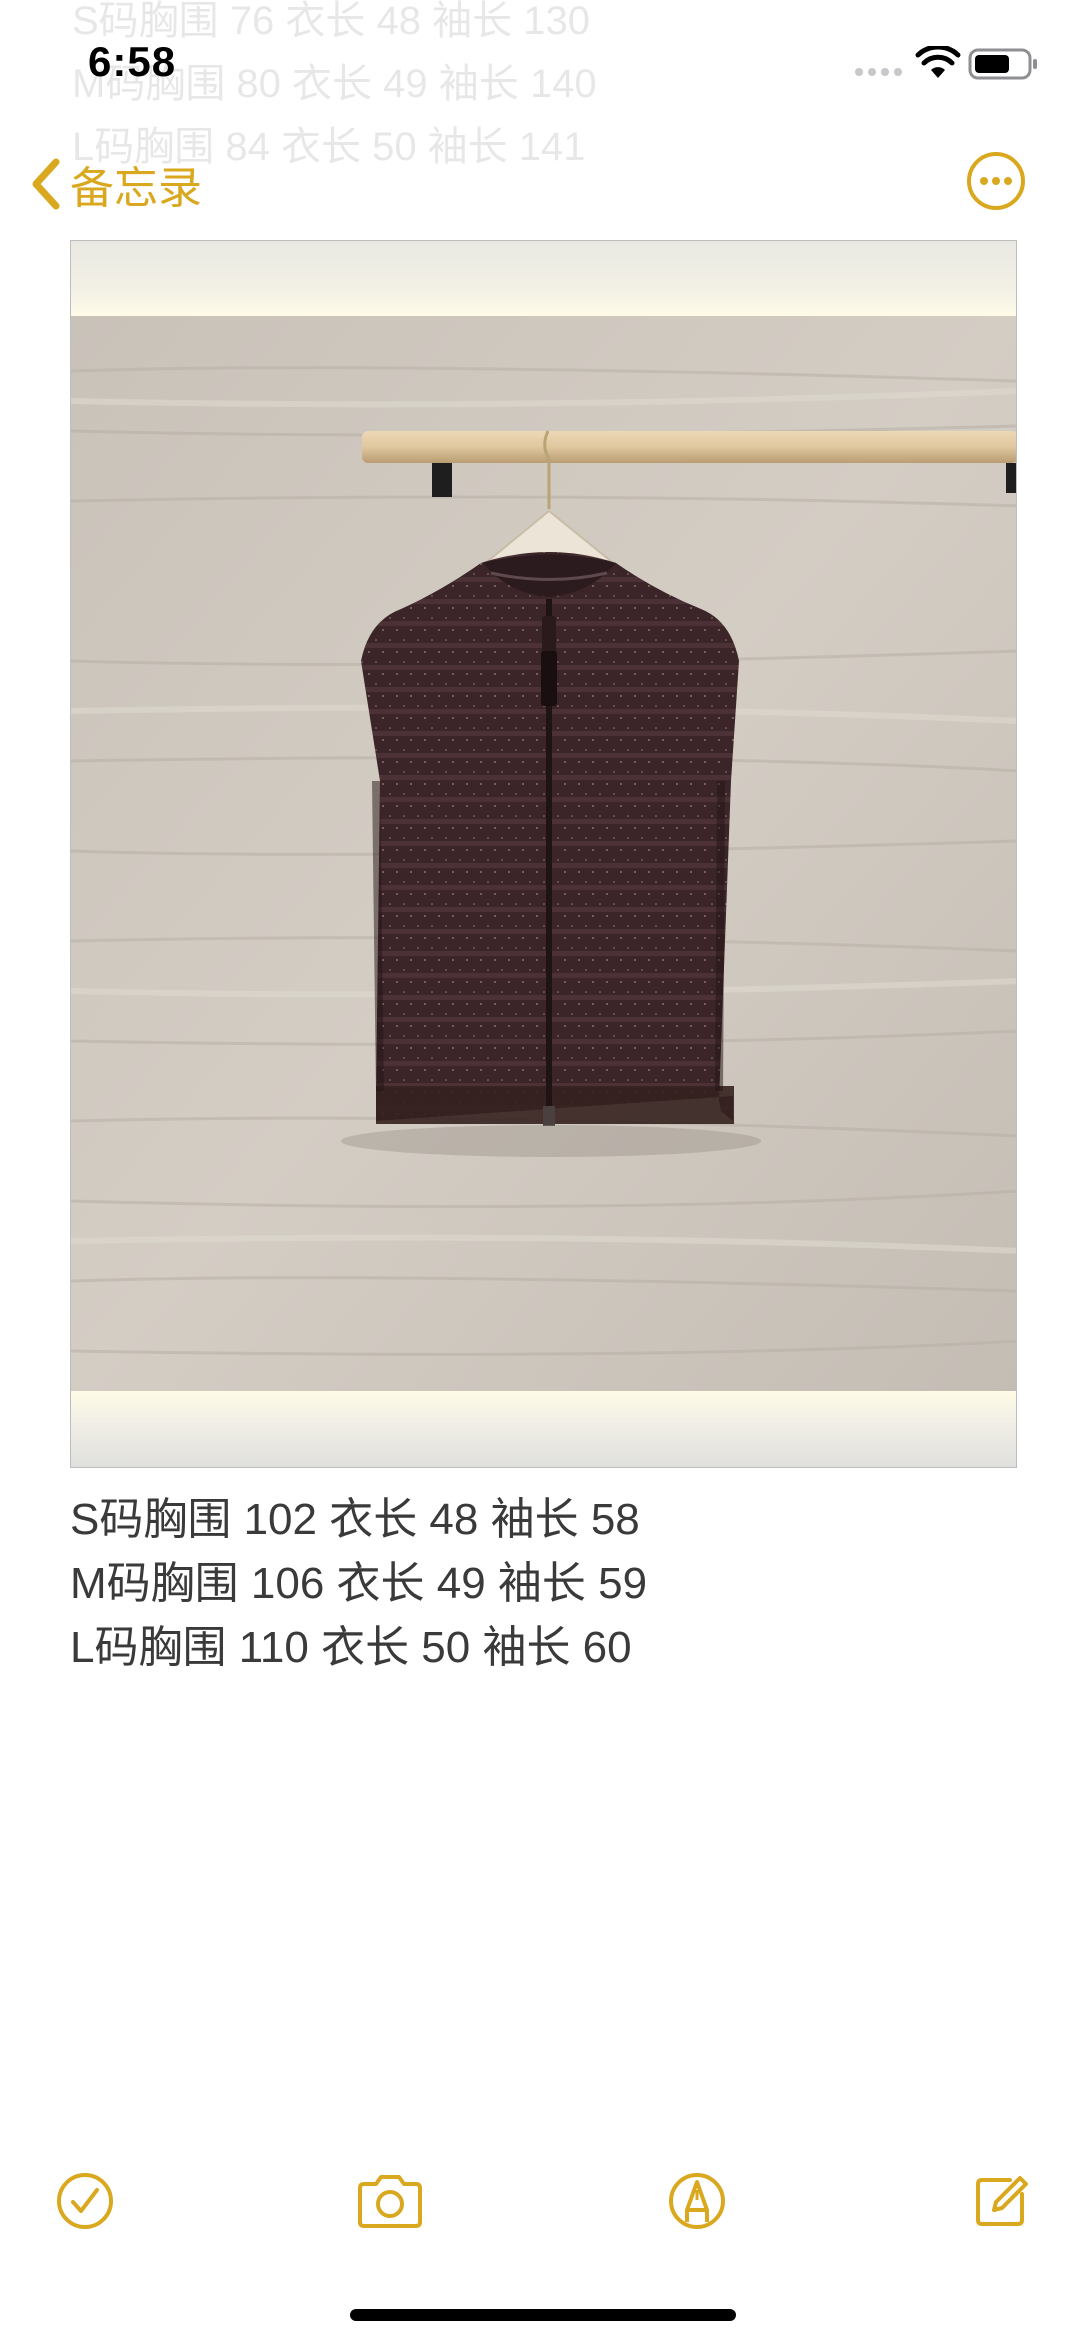 The image size is (1080, 2337). Describe the element at coordinates (136, 188) in the screenshot. I see `back-label: 备忘录` at that location.